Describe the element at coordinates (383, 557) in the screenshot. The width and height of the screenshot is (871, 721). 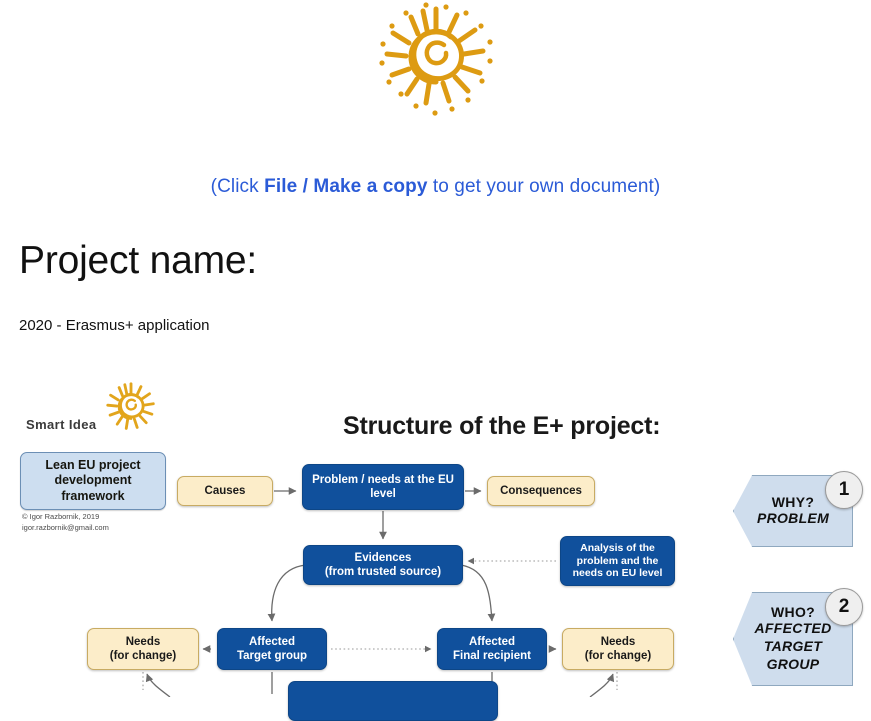
I see `node-evidences-line-1: Evidences` at that location.